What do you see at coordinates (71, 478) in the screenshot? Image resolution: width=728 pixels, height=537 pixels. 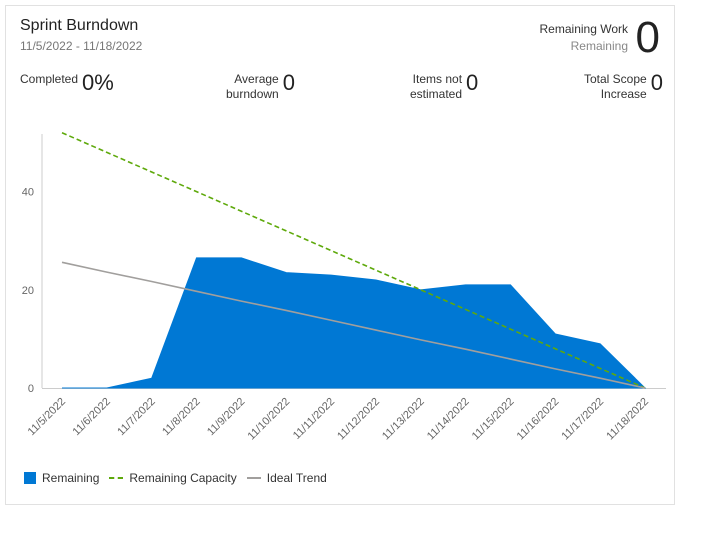 I see `legend-label-remaining: Remaining` at bounding box center [71, 478].